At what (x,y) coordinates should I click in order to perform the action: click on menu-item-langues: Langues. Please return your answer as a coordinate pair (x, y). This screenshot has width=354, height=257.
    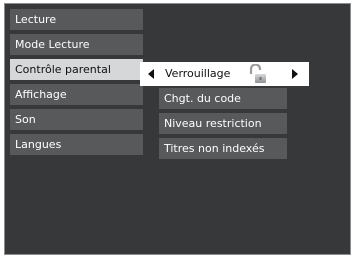
    Looking at the image, I should click on (76, 144).